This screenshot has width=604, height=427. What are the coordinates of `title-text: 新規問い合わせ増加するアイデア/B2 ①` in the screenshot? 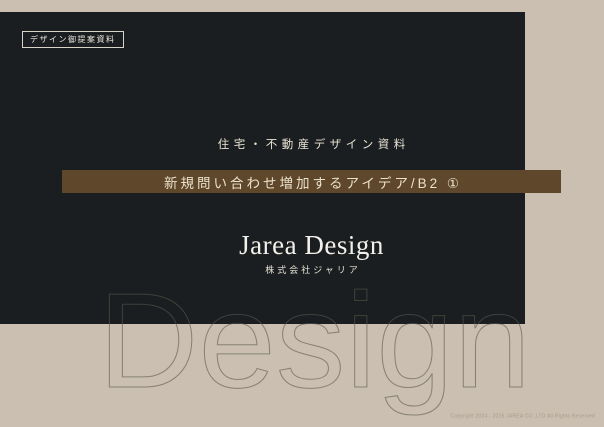 It's located at (313, 183).